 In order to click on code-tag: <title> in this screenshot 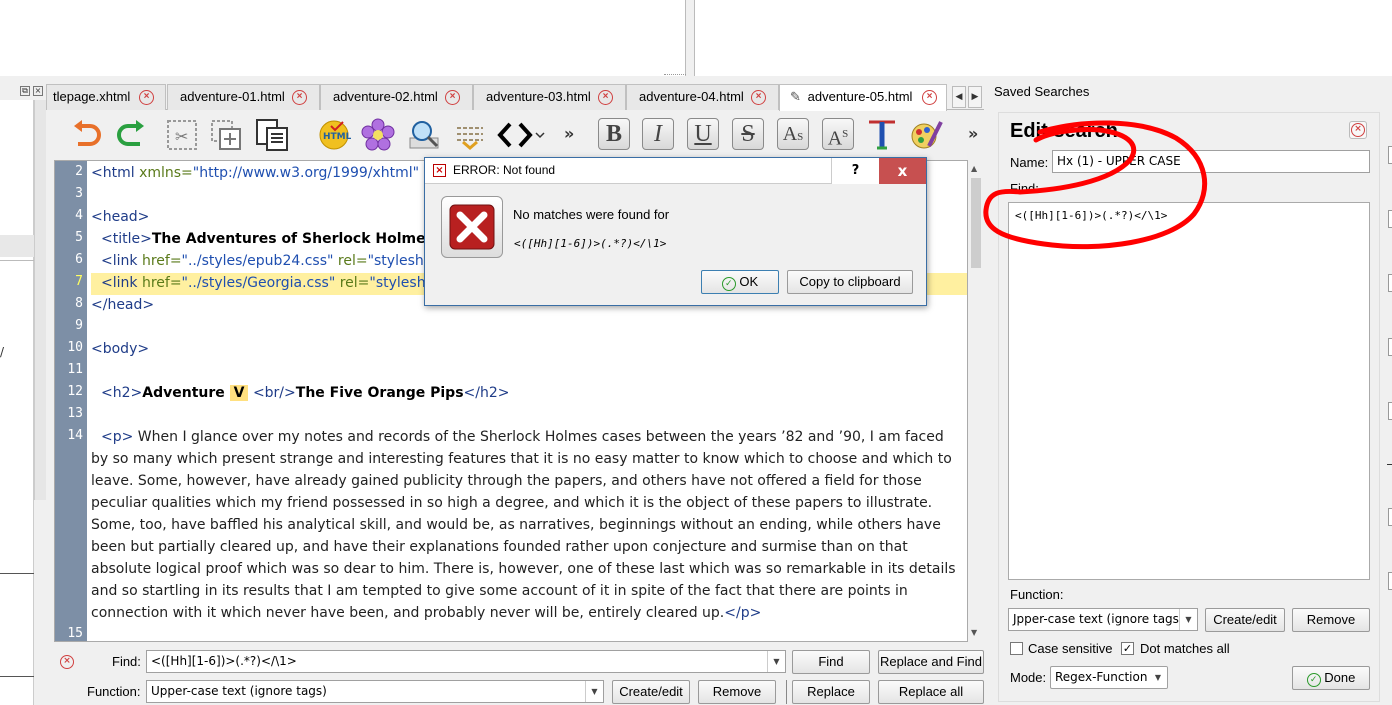, I will do `click(126, 239)`.